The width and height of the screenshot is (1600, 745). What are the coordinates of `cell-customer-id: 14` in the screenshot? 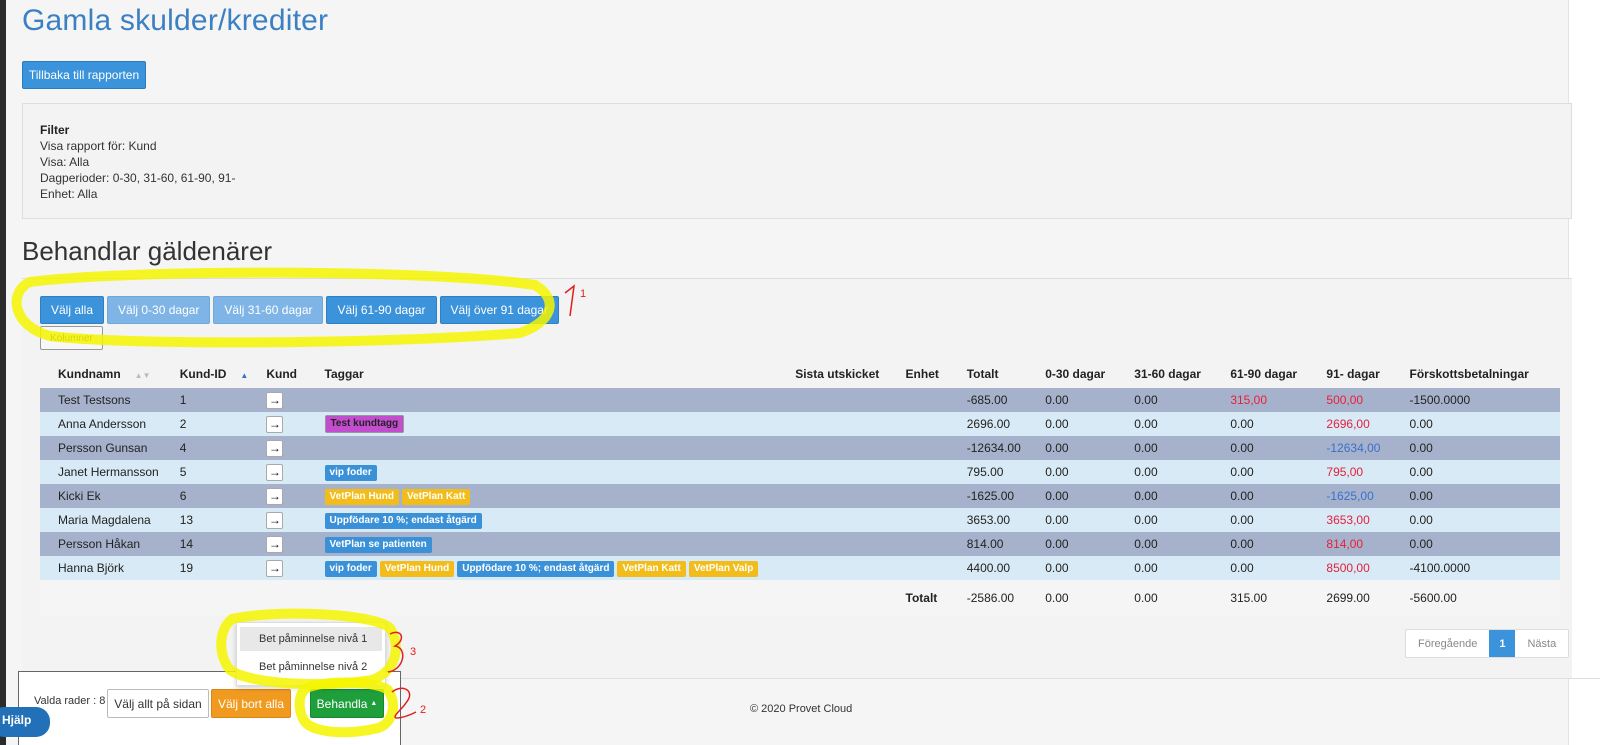 It's located at (205, 544).